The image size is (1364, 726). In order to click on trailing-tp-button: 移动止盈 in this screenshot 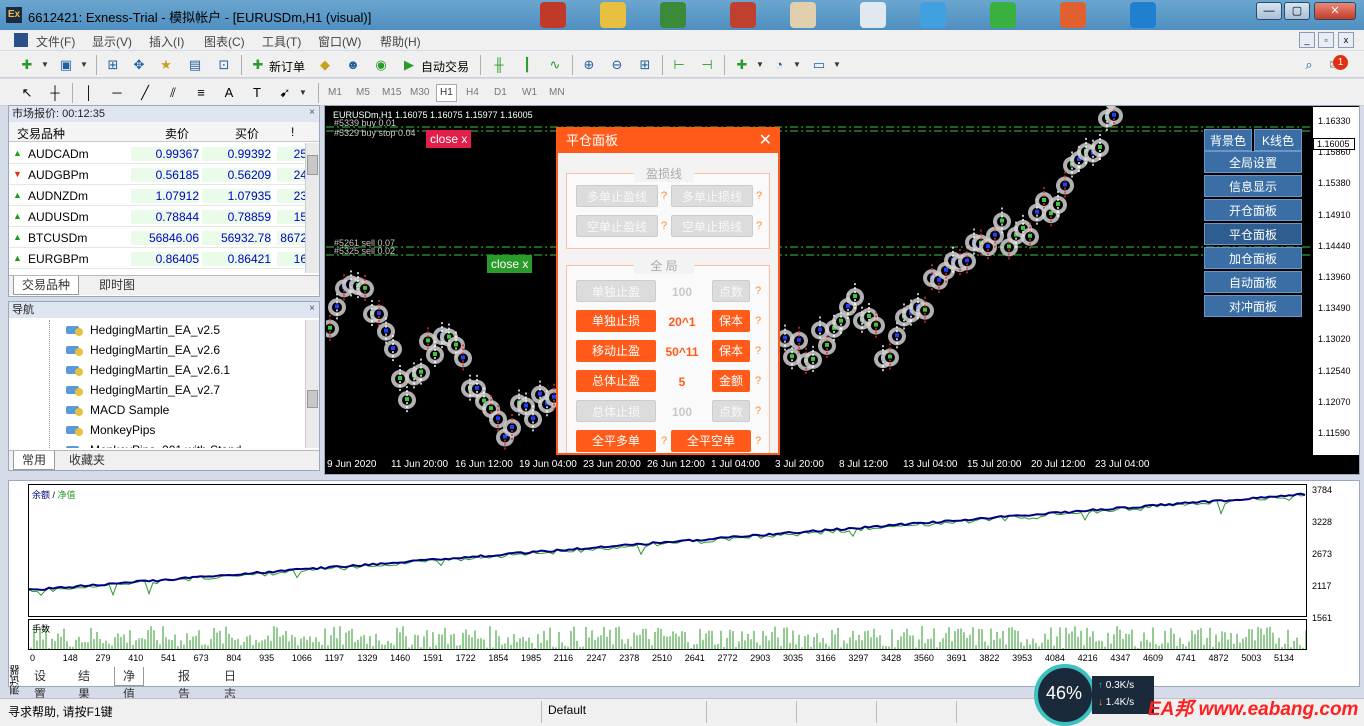, I will do `click(616, 351)`.